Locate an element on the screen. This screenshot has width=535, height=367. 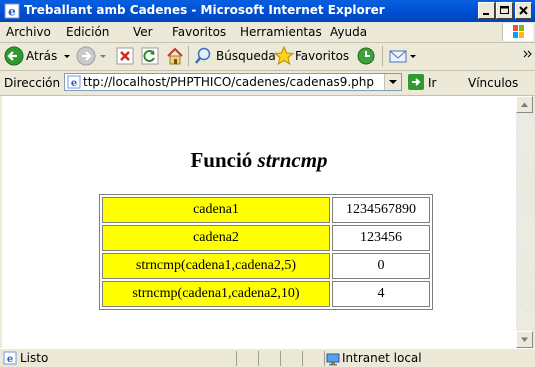
table-row: strncmp(cadena1,cadena2,5) 0 is located at coordinates (266, 266).